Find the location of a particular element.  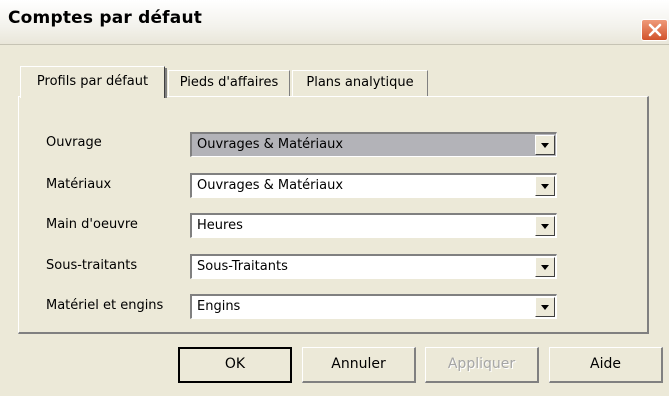

window-title: Comptes par défaut is located at coordinates (105, 18).